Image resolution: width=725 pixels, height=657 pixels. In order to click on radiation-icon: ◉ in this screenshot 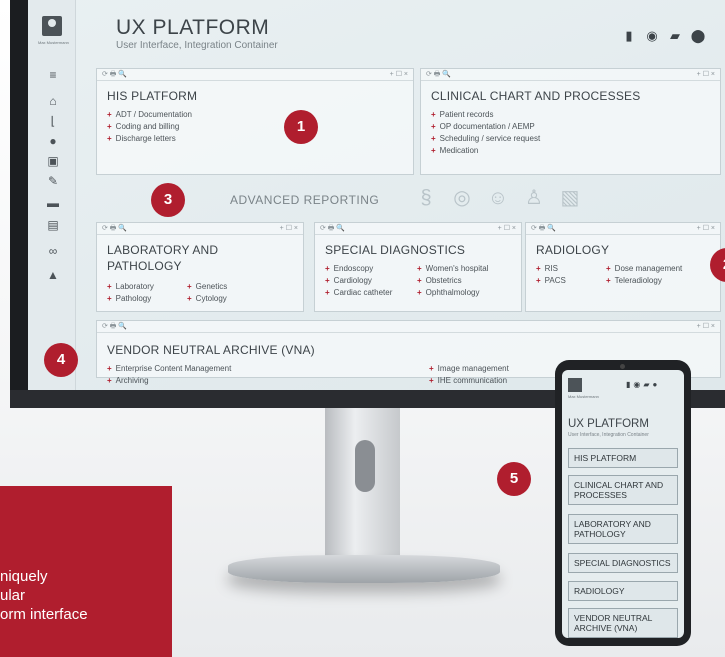, I will do `click(652, 36)`.